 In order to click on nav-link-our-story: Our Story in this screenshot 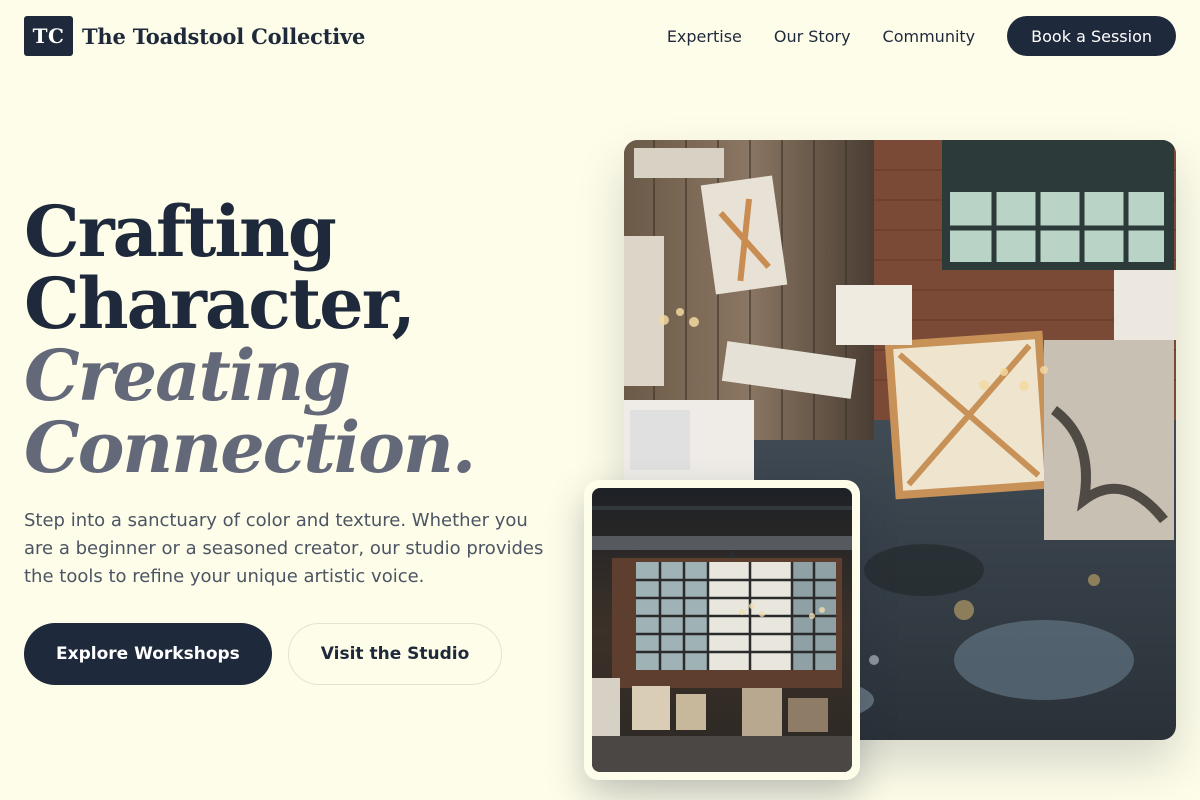, I will do `click(812, 36)`.